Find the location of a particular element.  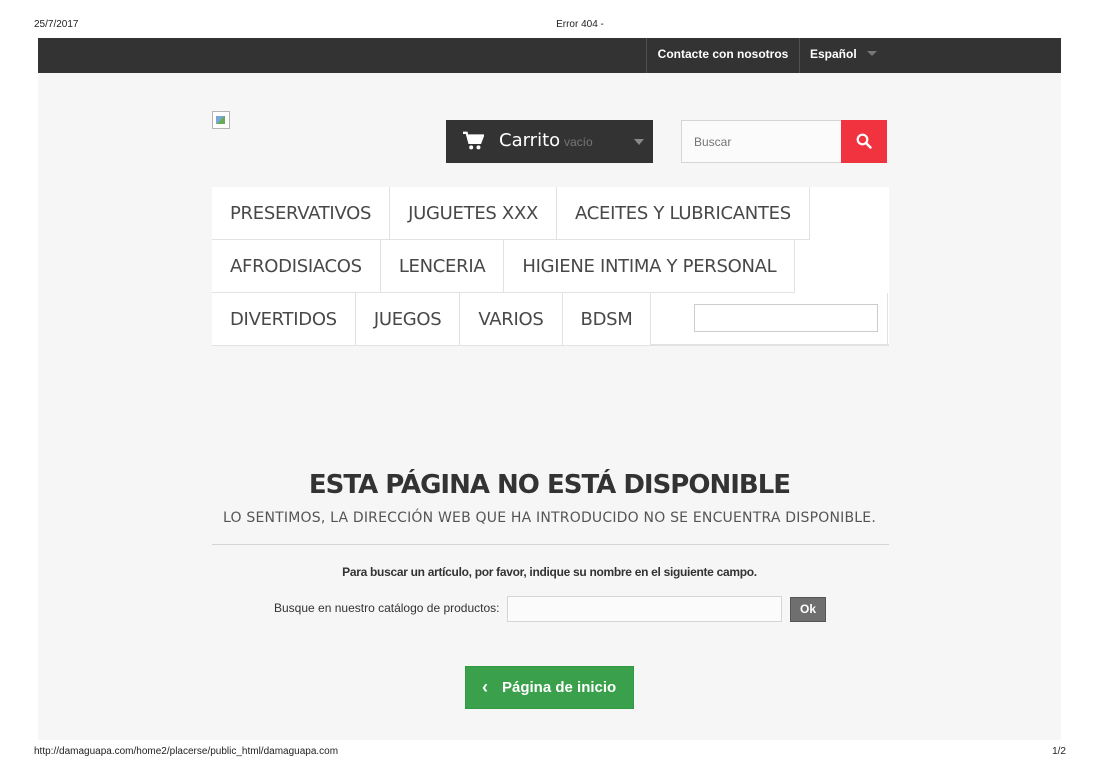

broken-image-icon is located at coordinates (221, 120).